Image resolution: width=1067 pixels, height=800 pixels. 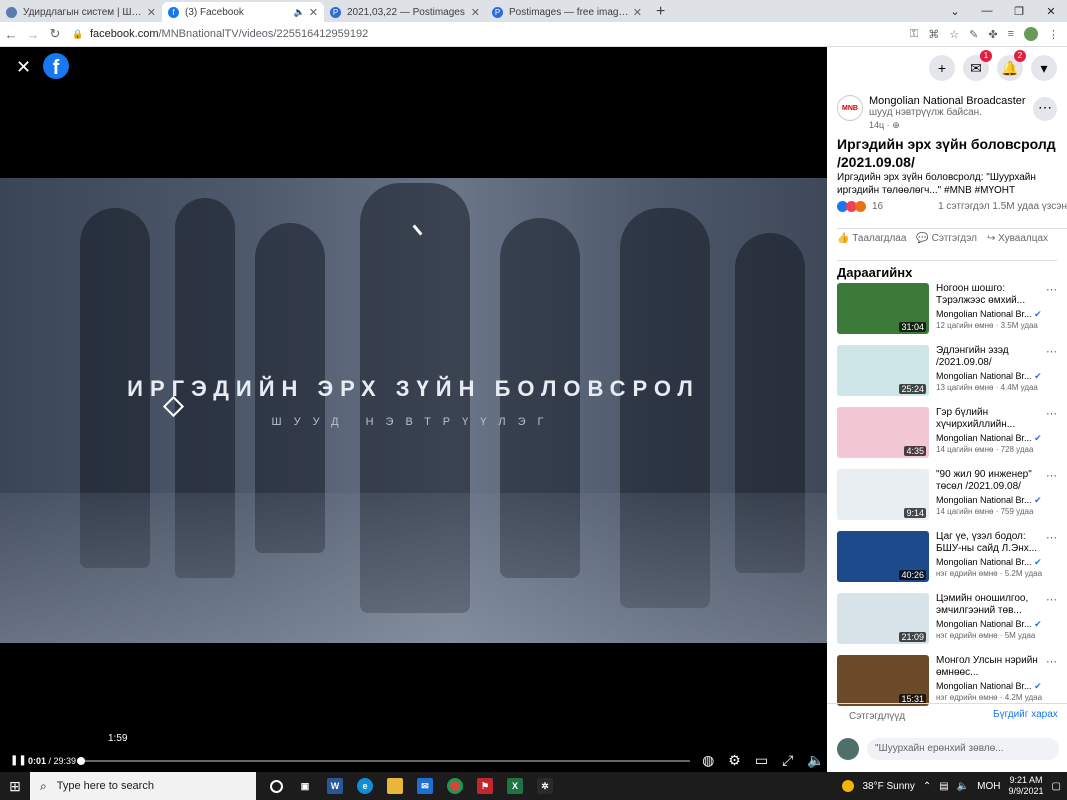 What do you see at coordinates (850, 108) in the screenshot?
I see `page-avatar: MNB` at bounding box center [850, 108].